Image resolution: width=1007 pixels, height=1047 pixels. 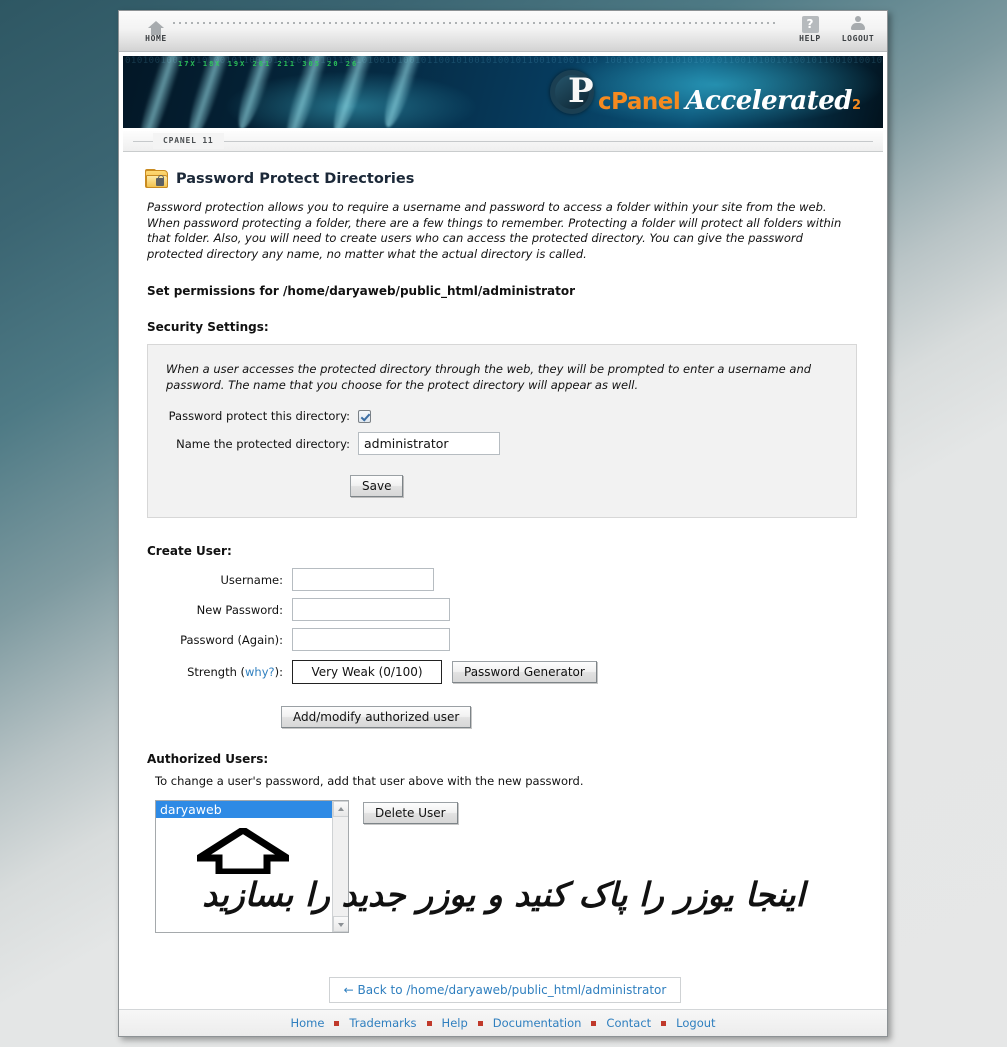 What do you see at coordinates (473, 24) in the screenshot?
I see `decorative-dots` at bounding box center [473, 24].